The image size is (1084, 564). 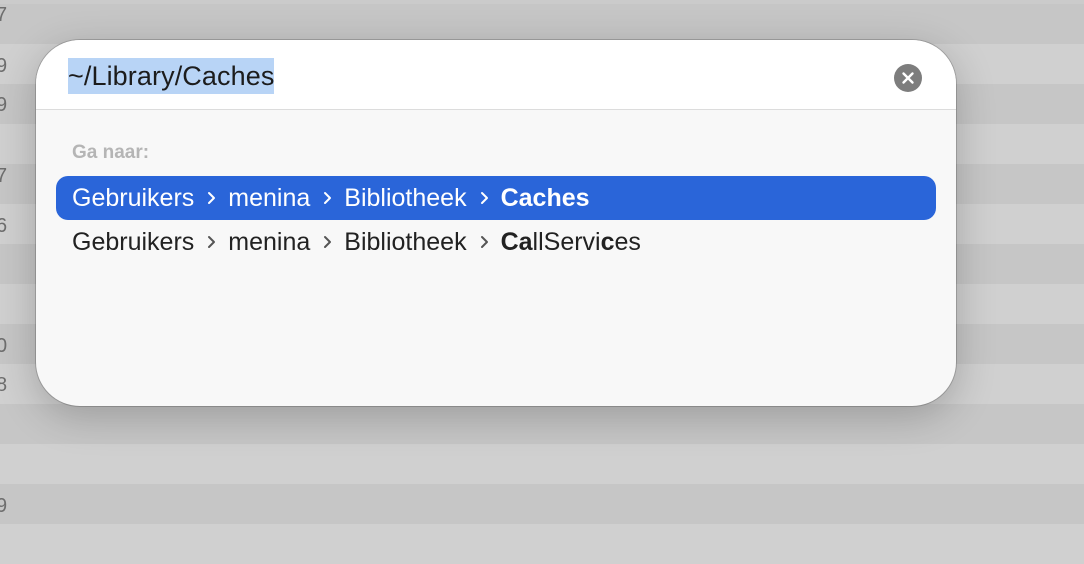 I want to click on path-final-segment: Caches, so click(x=545, y=197).